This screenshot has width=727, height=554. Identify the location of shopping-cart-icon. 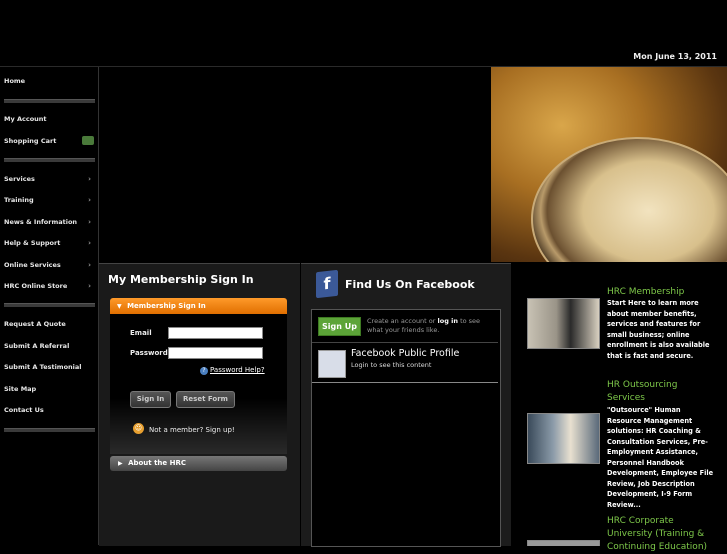
(88, 140).